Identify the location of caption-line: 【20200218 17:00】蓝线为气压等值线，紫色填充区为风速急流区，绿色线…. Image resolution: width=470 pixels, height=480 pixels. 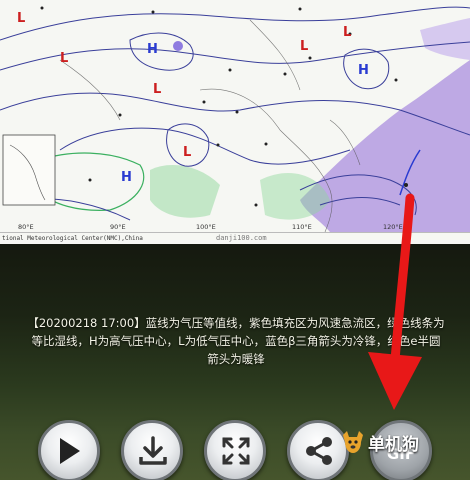
(236, 323).